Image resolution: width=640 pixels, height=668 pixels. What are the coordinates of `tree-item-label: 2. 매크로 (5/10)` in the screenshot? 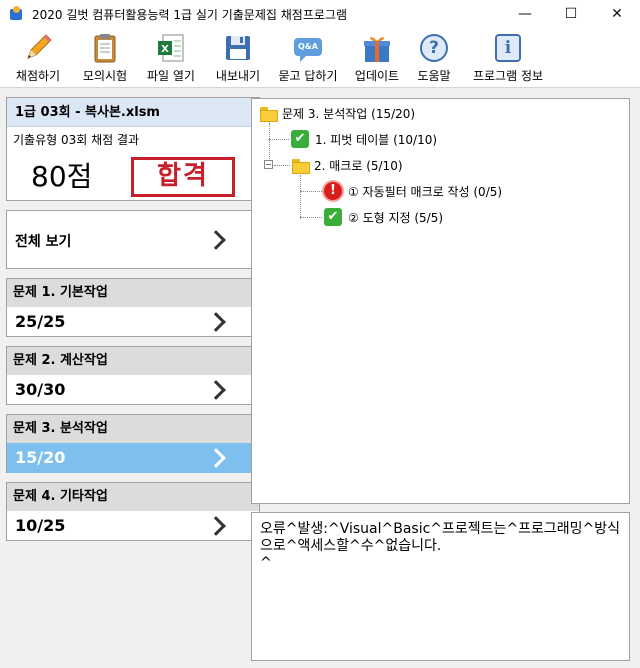 It's located at (358, 166).